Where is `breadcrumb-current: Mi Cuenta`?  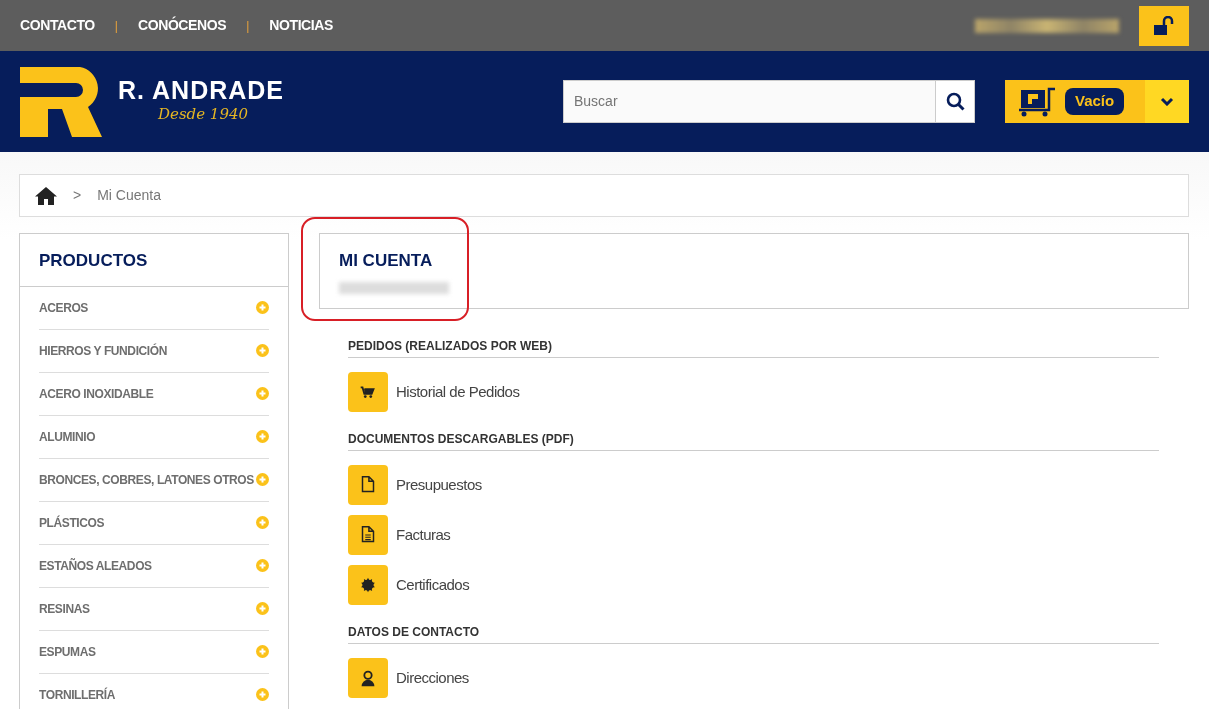 breadcrumb-current: Mi Cuenta is located at coordinates (129, 195).